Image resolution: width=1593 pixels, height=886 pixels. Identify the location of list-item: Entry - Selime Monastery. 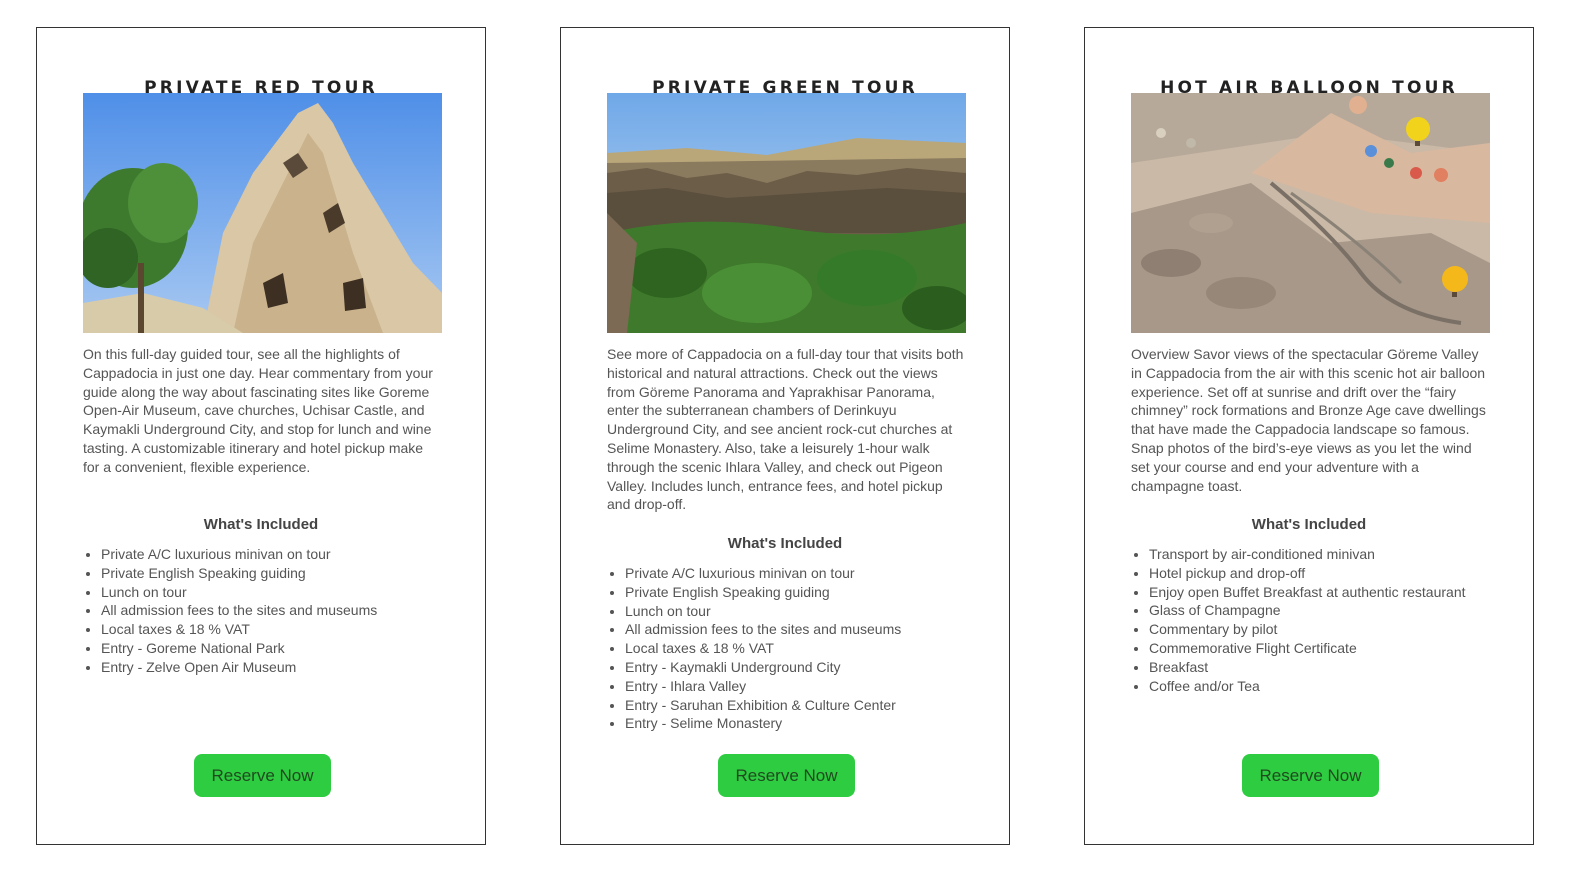
(805, 723).